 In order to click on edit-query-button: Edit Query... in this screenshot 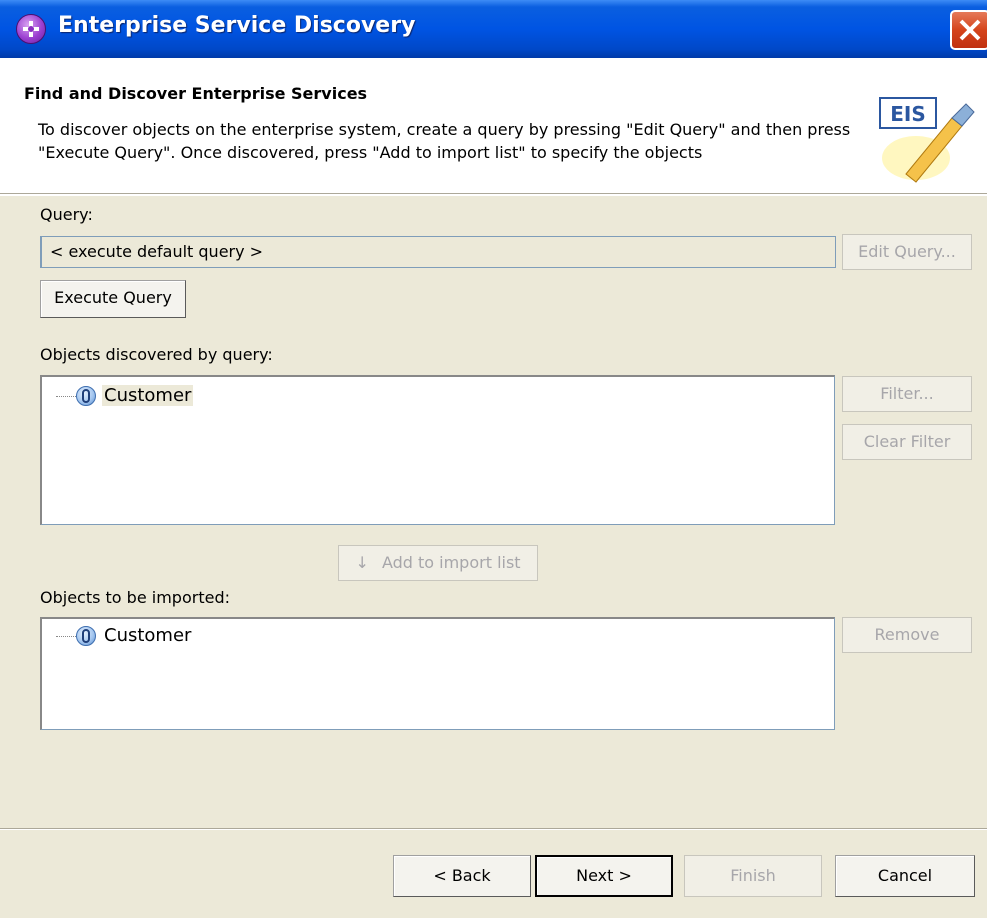, I will do `click(907, 252)`.